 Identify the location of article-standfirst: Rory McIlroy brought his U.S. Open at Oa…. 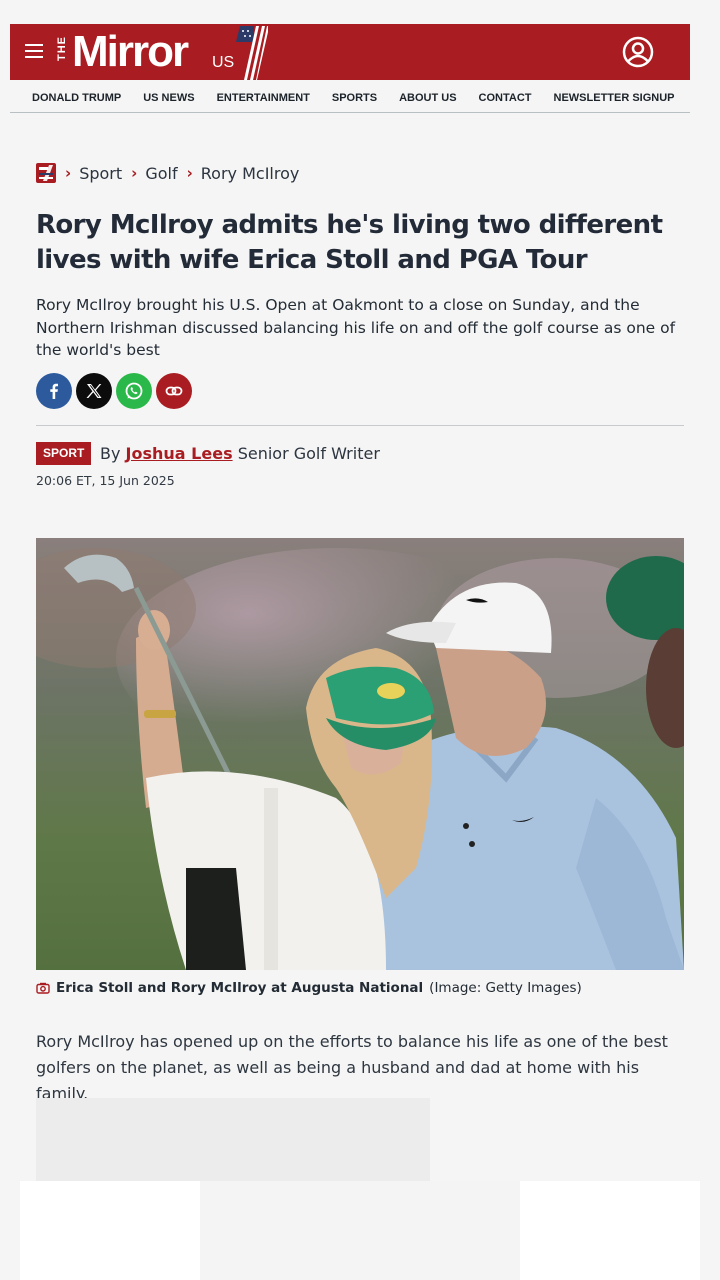
(356, 327).